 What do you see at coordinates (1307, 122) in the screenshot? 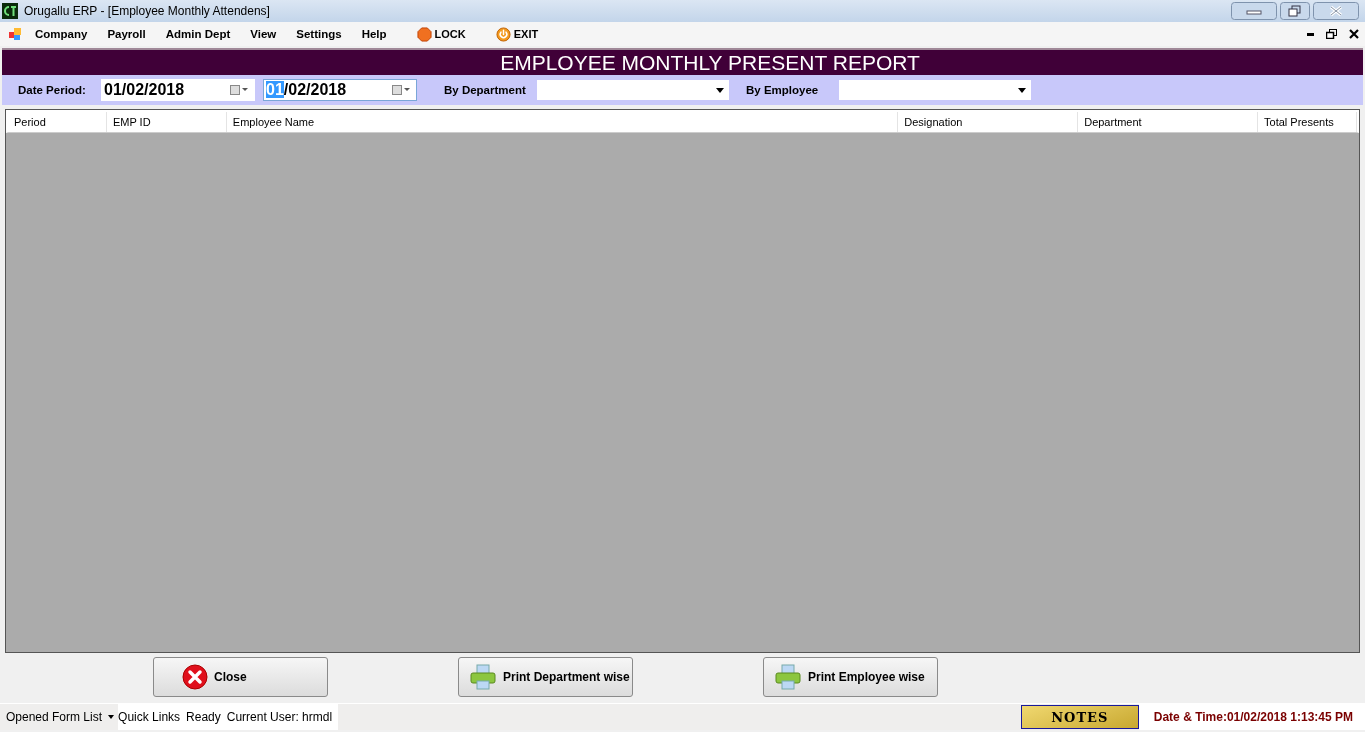
I see `column-header: Total Presents` at bounding box center [1307, 122].